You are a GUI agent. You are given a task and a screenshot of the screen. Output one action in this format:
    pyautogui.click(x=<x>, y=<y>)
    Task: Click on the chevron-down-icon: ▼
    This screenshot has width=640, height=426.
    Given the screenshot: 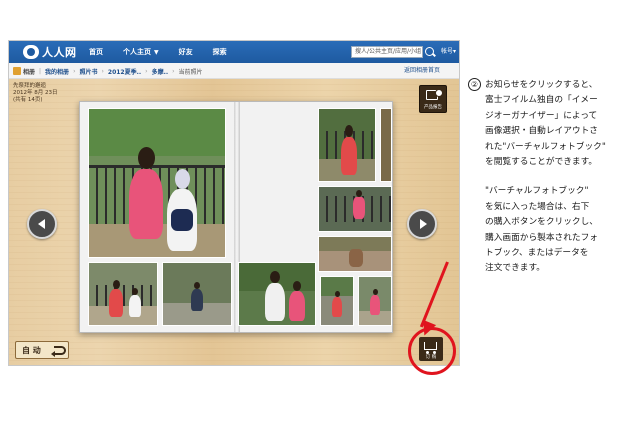 What is the action you would take?
    pyautogui.click(x=156, y=52)
    